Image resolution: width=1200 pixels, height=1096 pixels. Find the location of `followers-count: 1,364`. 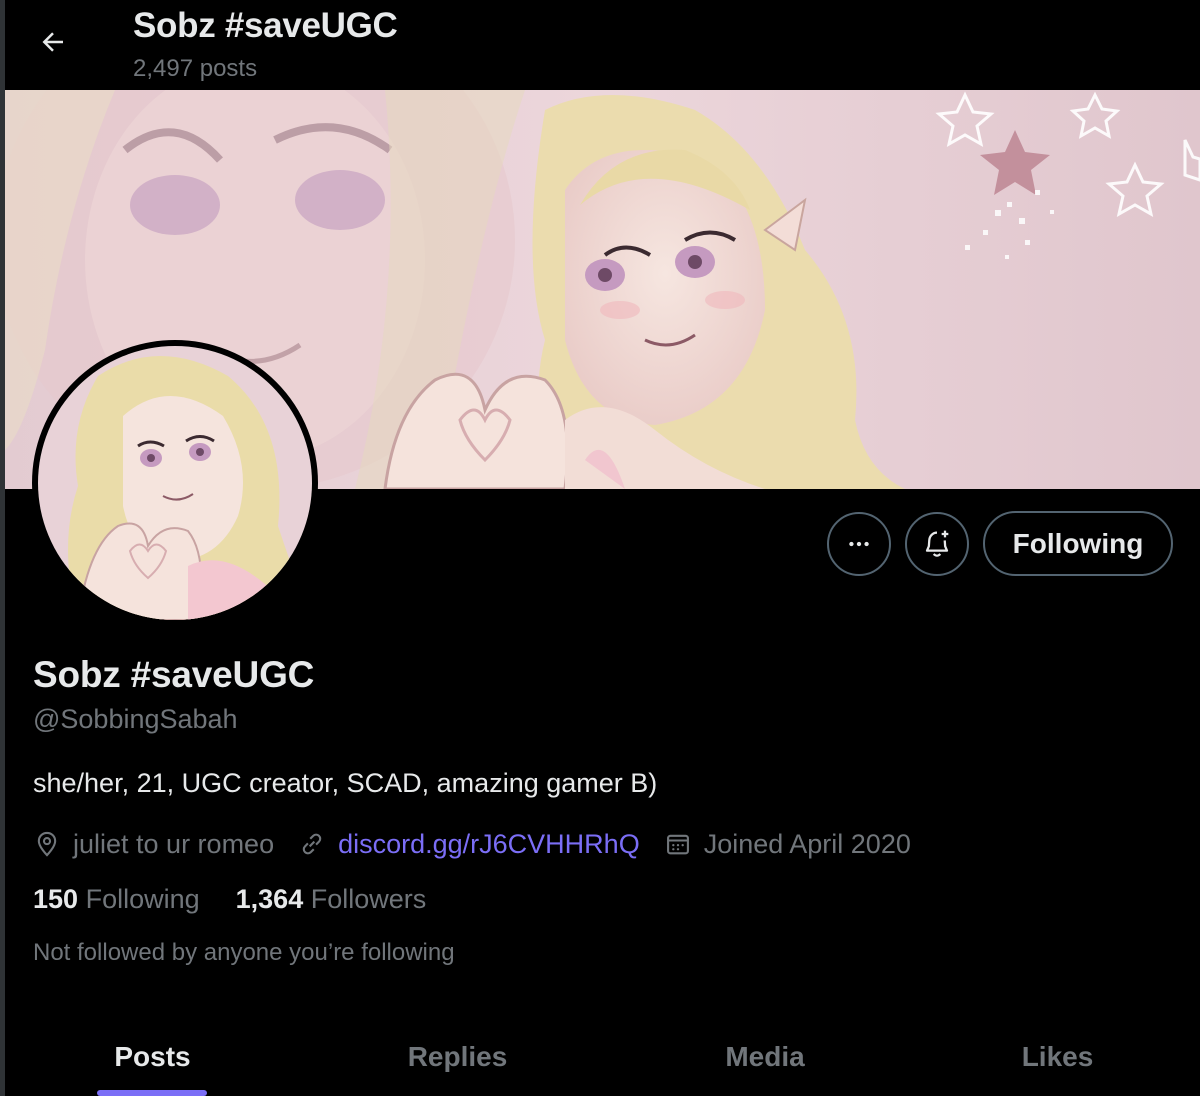

followers-count: 1,364 is located at coordinates (269, 899).